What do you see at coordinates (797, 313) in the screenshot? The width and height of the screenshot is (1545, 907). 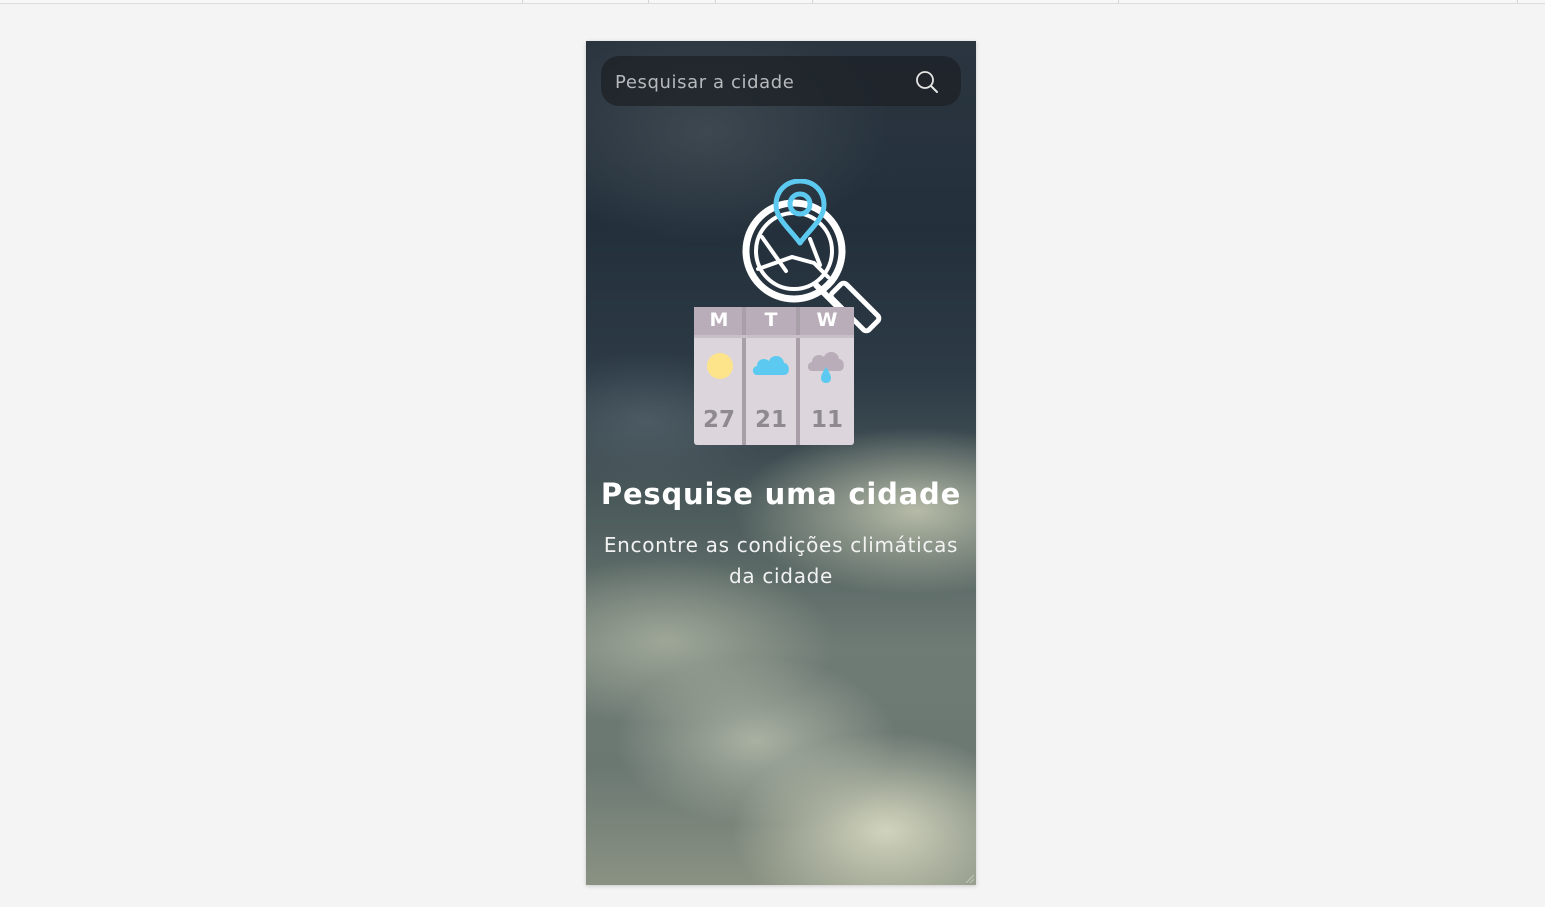 I see `weather-search-illustration: M 27 T 21 W 11` at bounding box center [797, 313].